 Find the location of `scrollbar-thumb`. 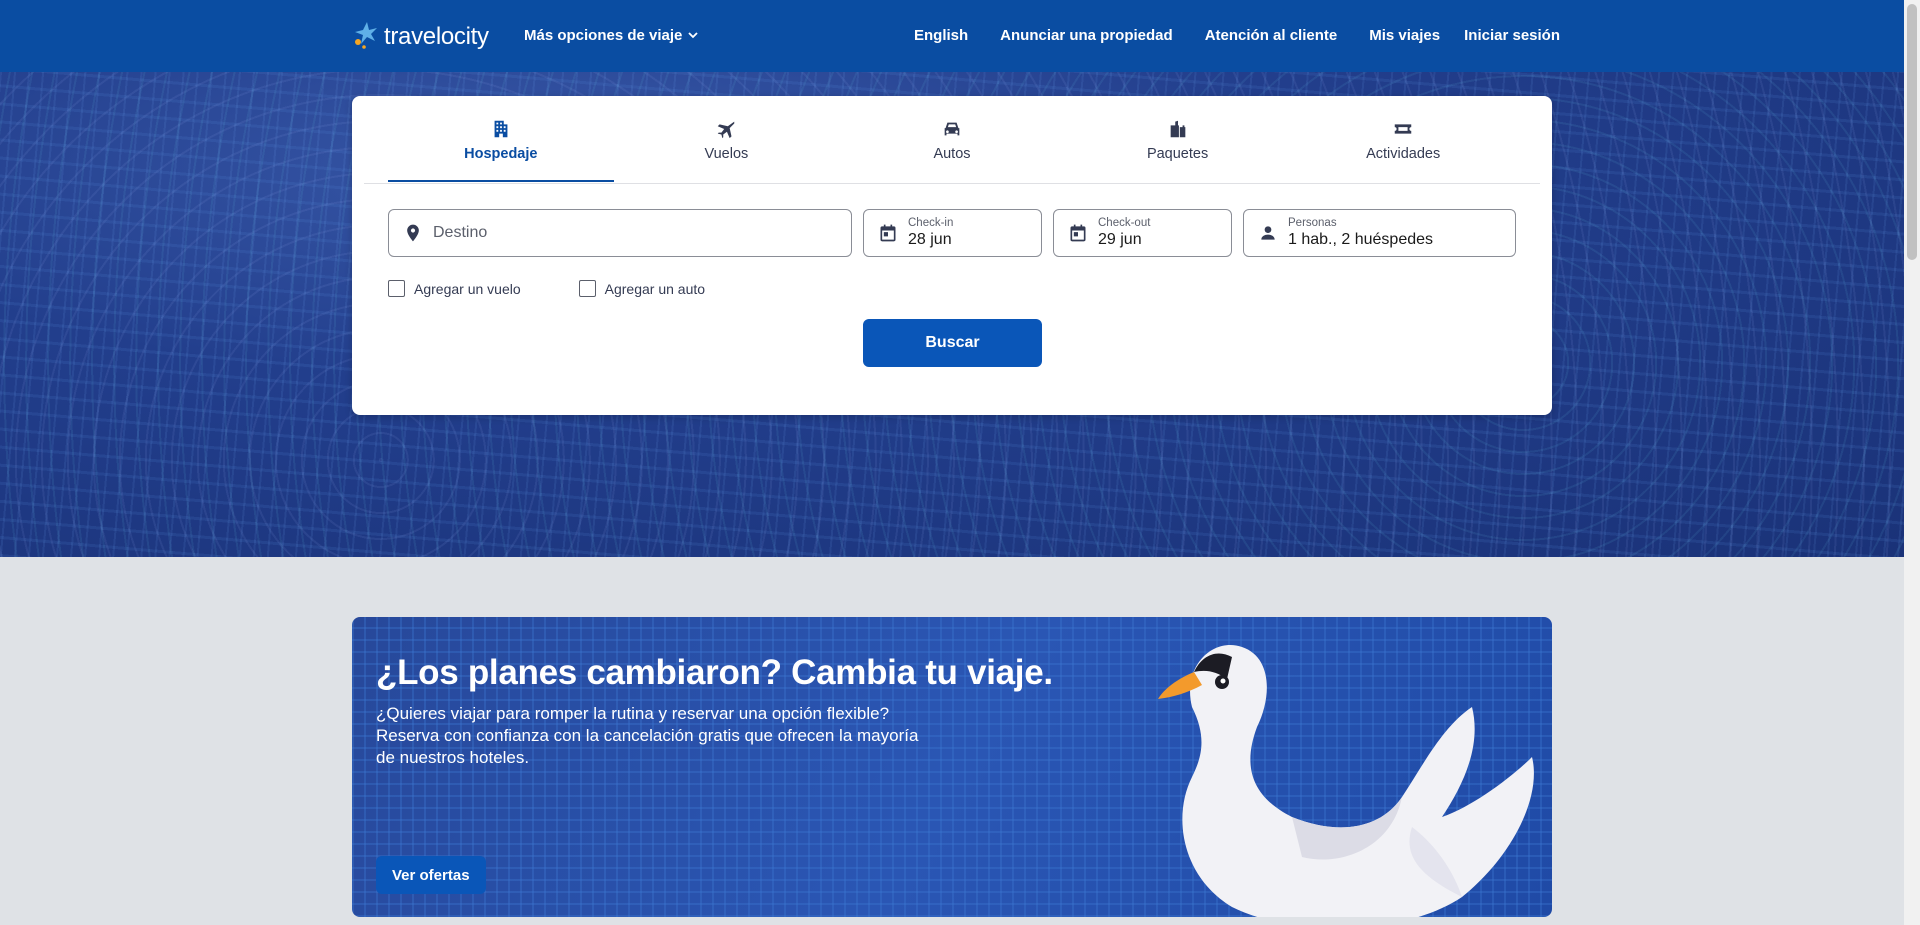

scrollbar-thumb is located at coordinates (1912, 132).